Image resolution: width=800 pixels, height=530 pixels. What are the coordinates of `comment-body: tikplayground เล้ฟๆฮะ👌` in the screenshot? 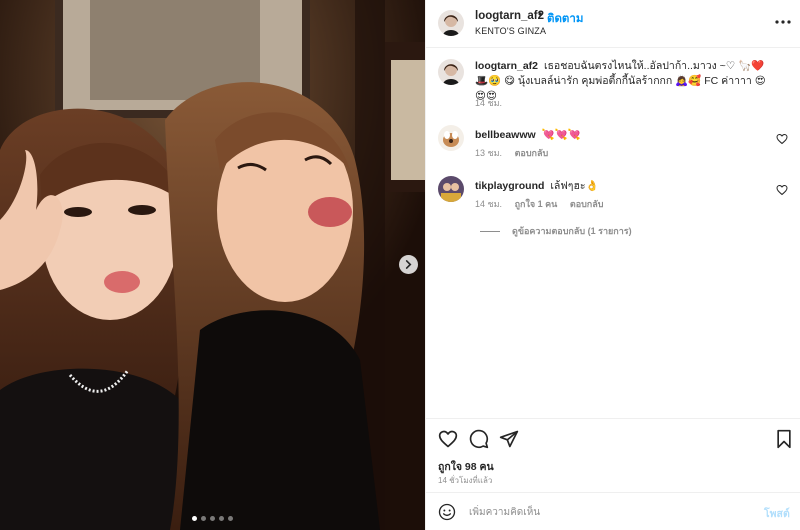 It's located at (622, 186).